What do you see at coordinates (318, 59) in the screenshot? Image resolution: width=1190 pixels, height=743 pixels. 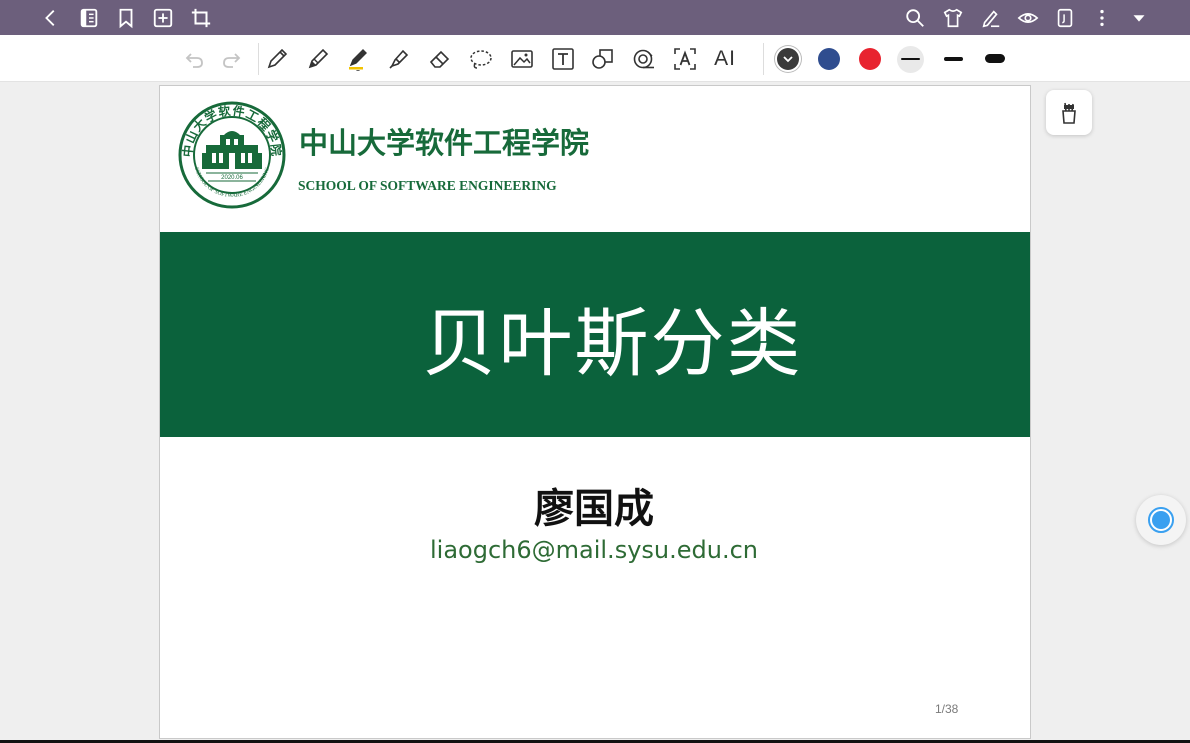 I see `pencil-icon` at bounding box center [318, 59].